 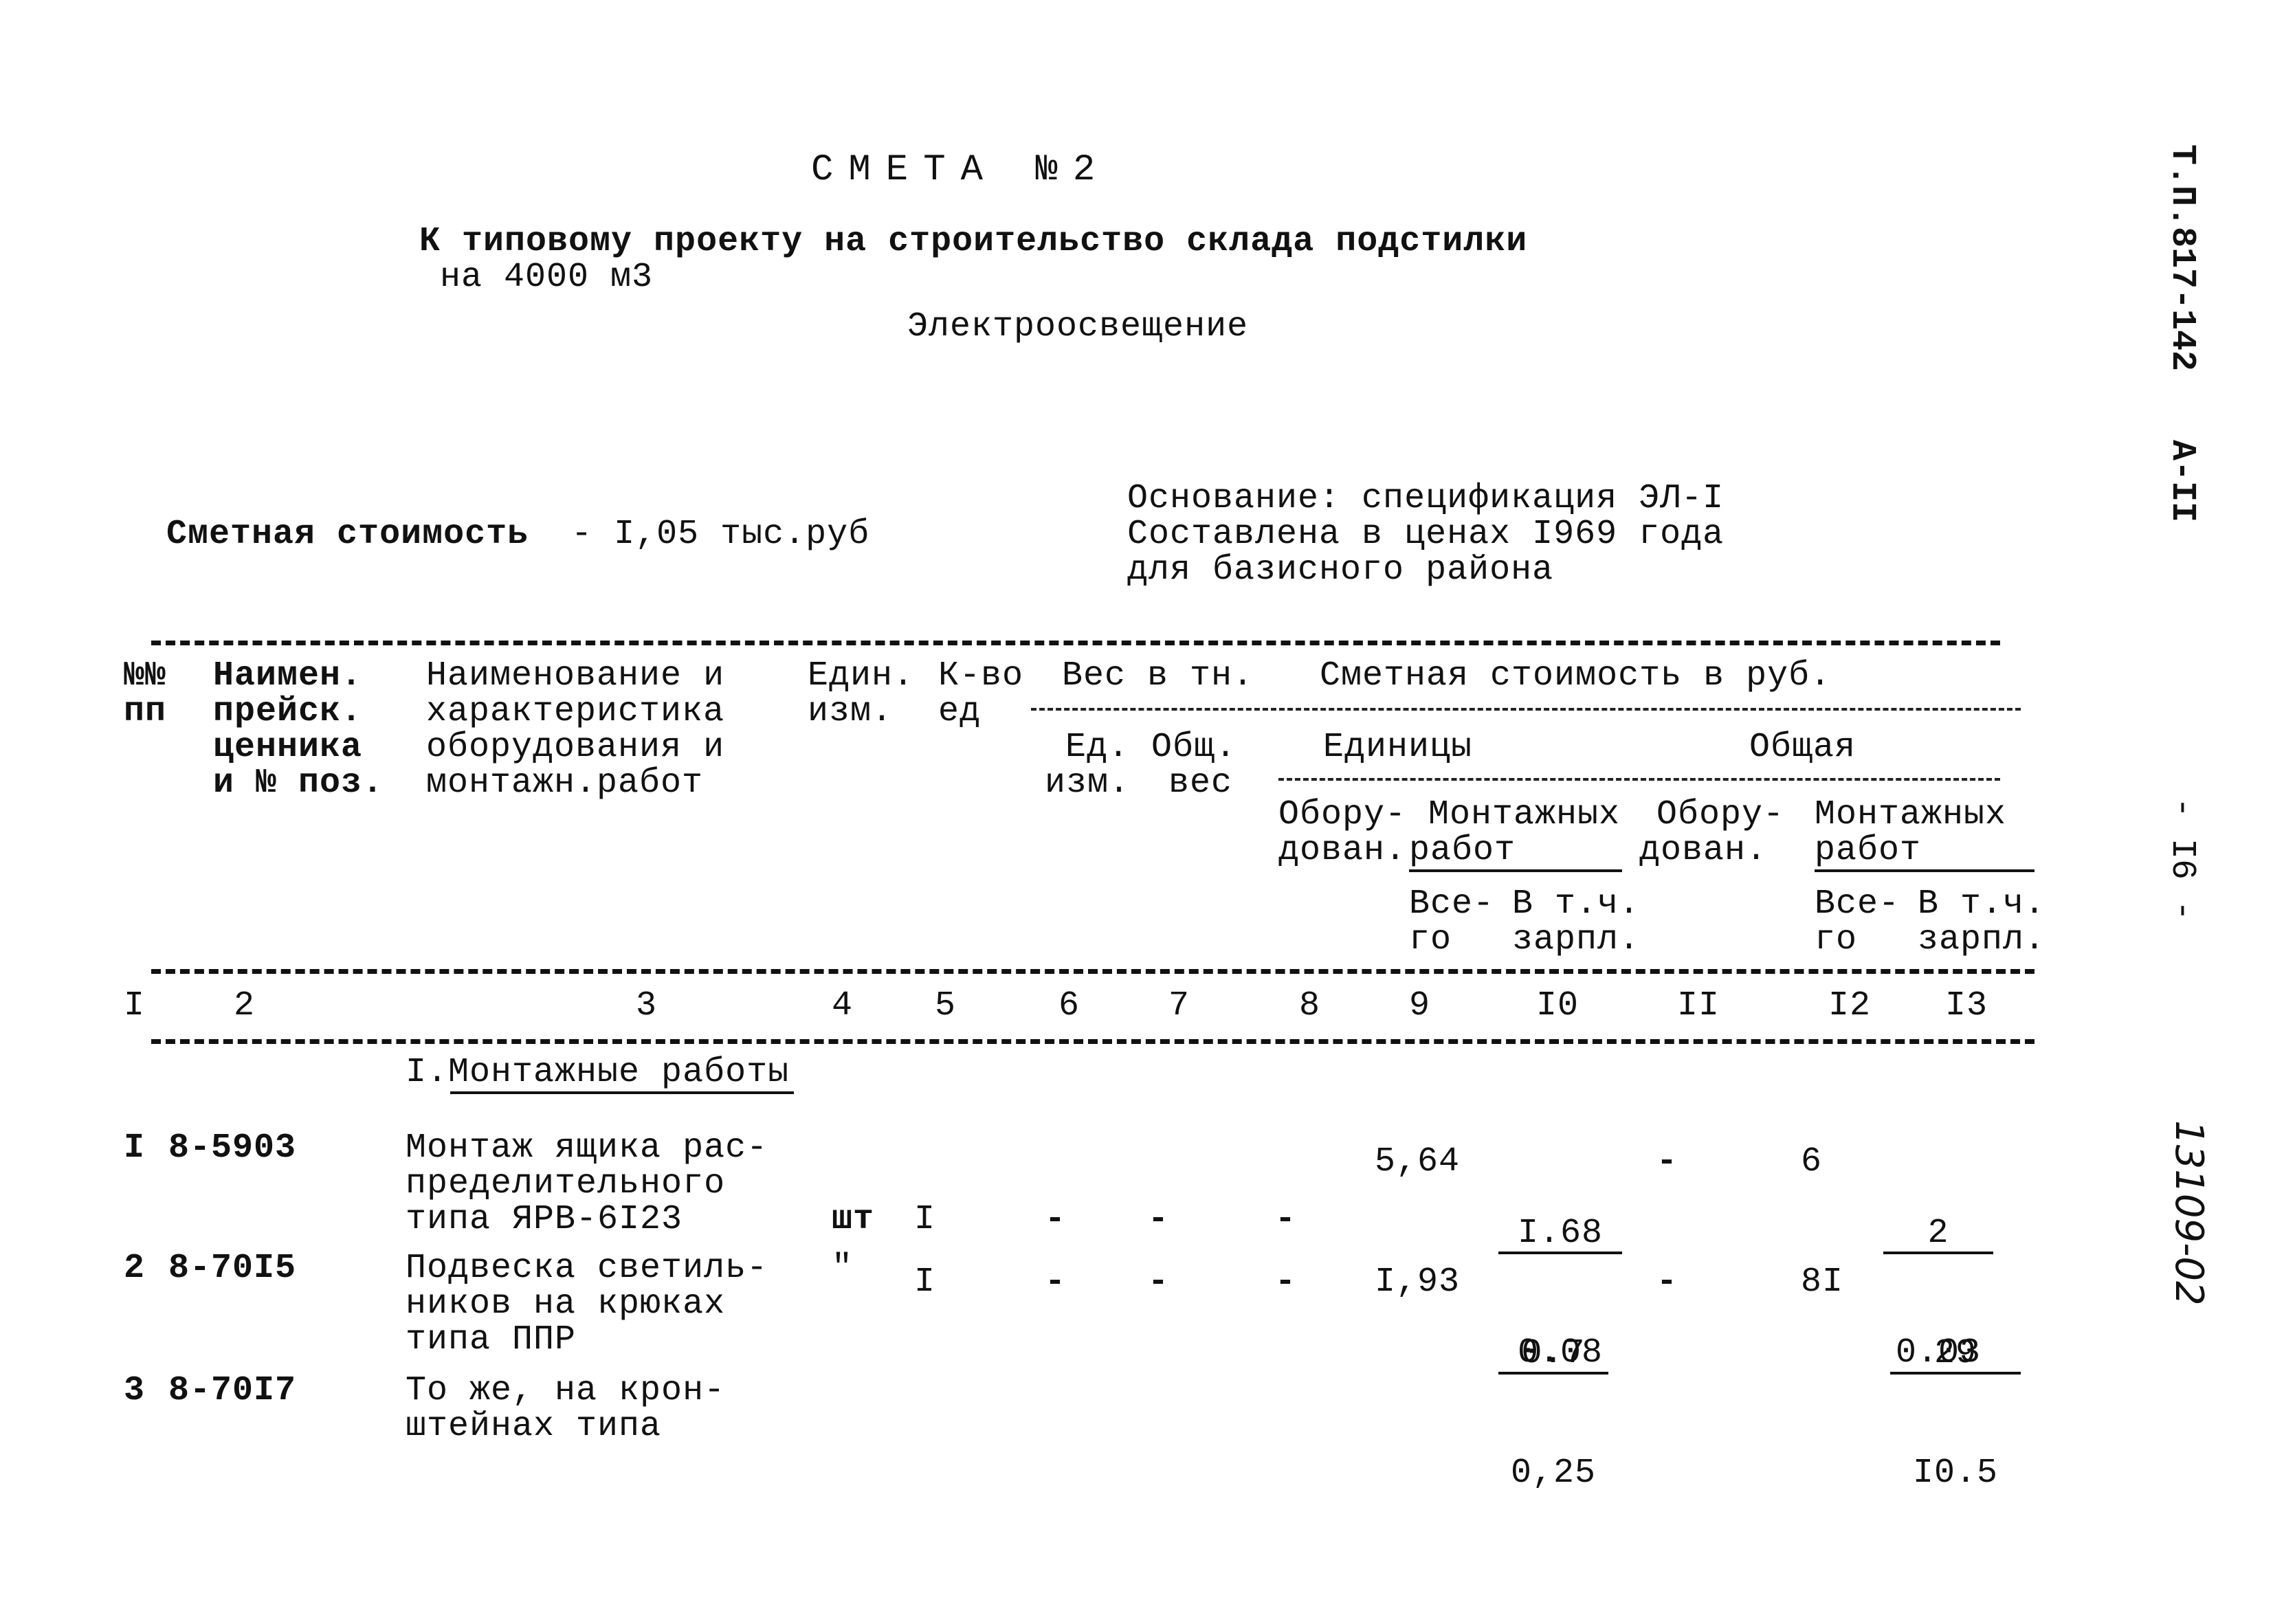 What do you see at coordinates (843, 1268) in the screenshot?
I see `row-unit: "` at bounding box center [843, 1268].